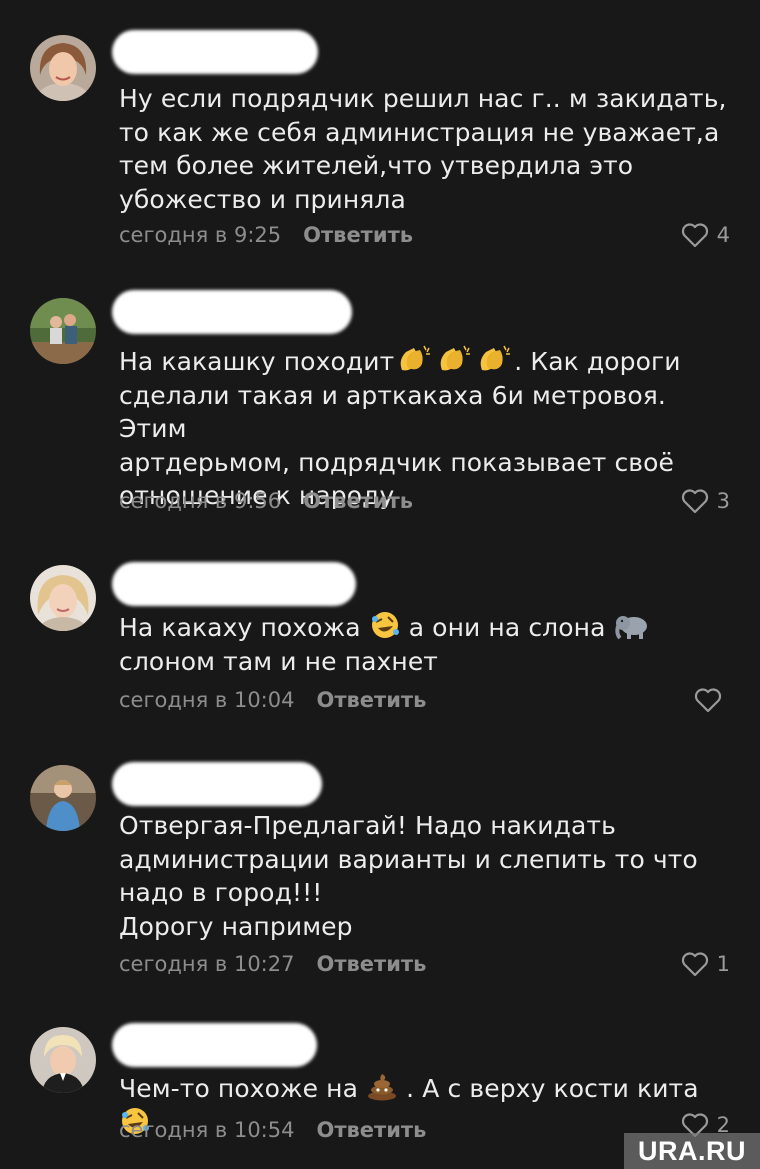 This screenshot has height=1169, width=760. Describe the element at coordinates (207, 1130) in the screenshot. I see `timestamp: сегодня в 10:54` at that location.